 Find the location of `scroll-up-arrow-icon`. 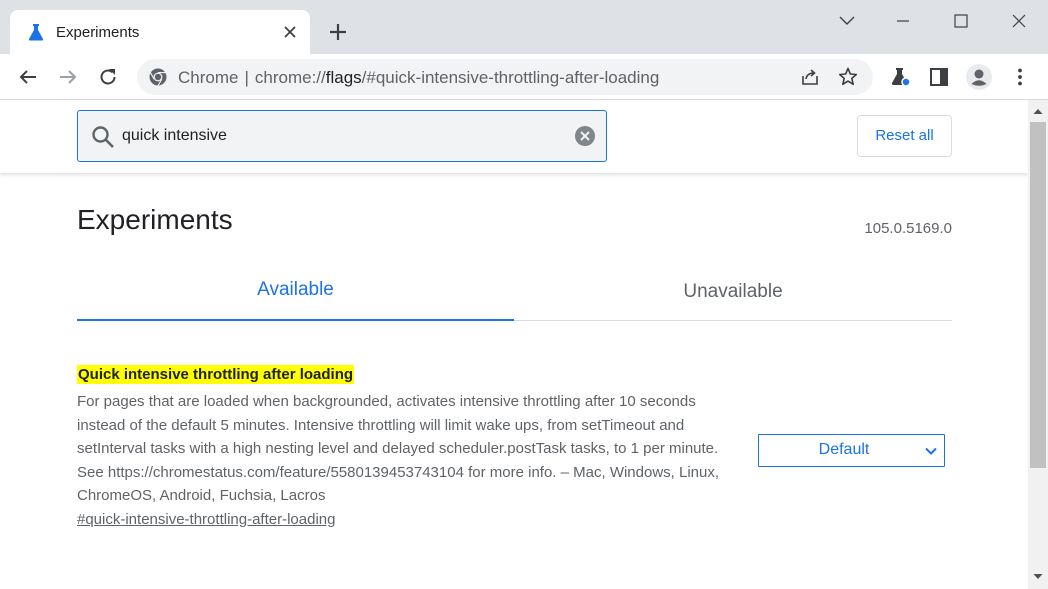

scroll-up-arrow-icon is located at coordinates (1038, 111).